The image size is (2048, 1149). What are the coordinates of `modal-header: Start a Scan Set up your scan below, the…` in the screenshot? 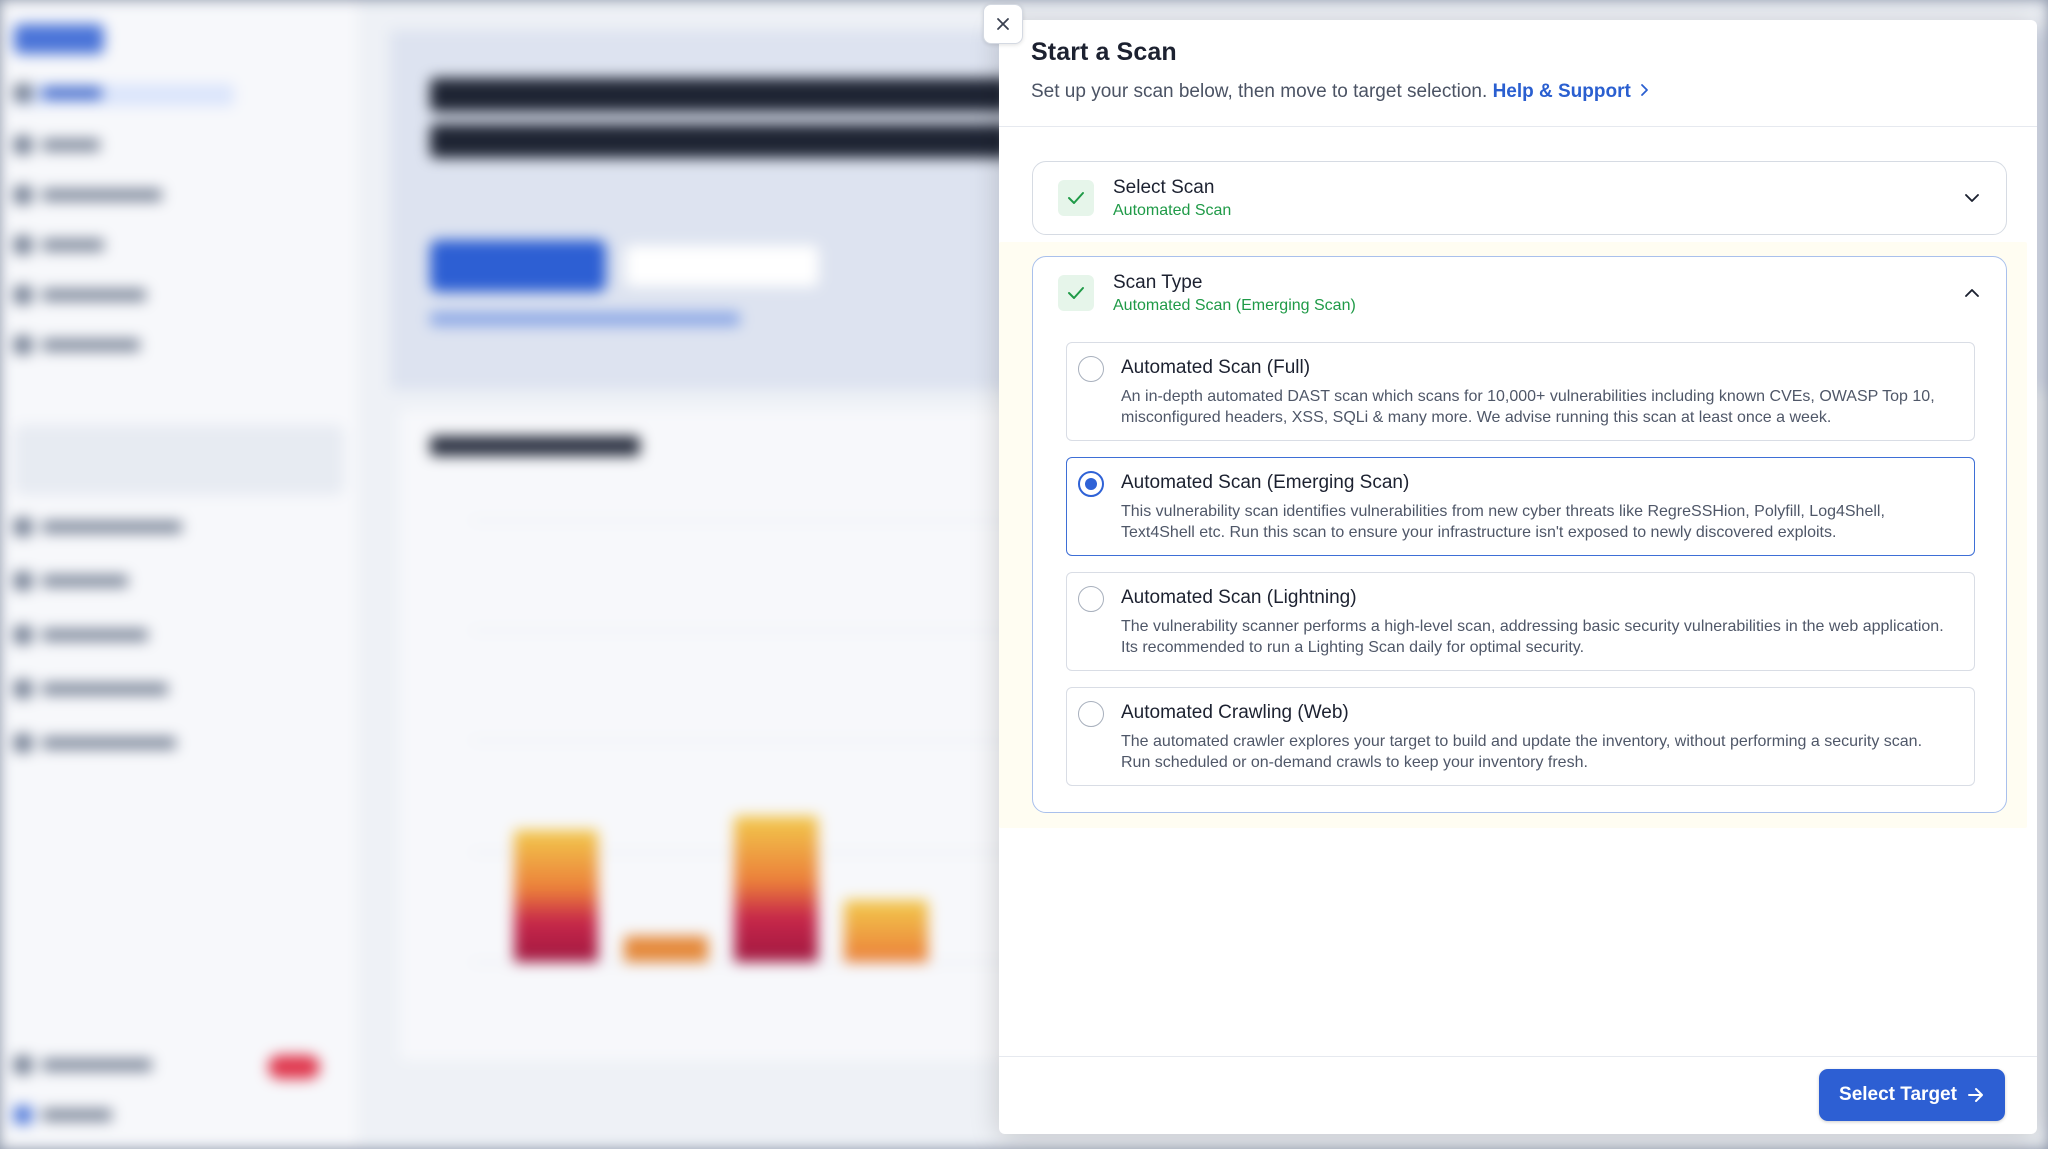 It's located at (1518, 73).